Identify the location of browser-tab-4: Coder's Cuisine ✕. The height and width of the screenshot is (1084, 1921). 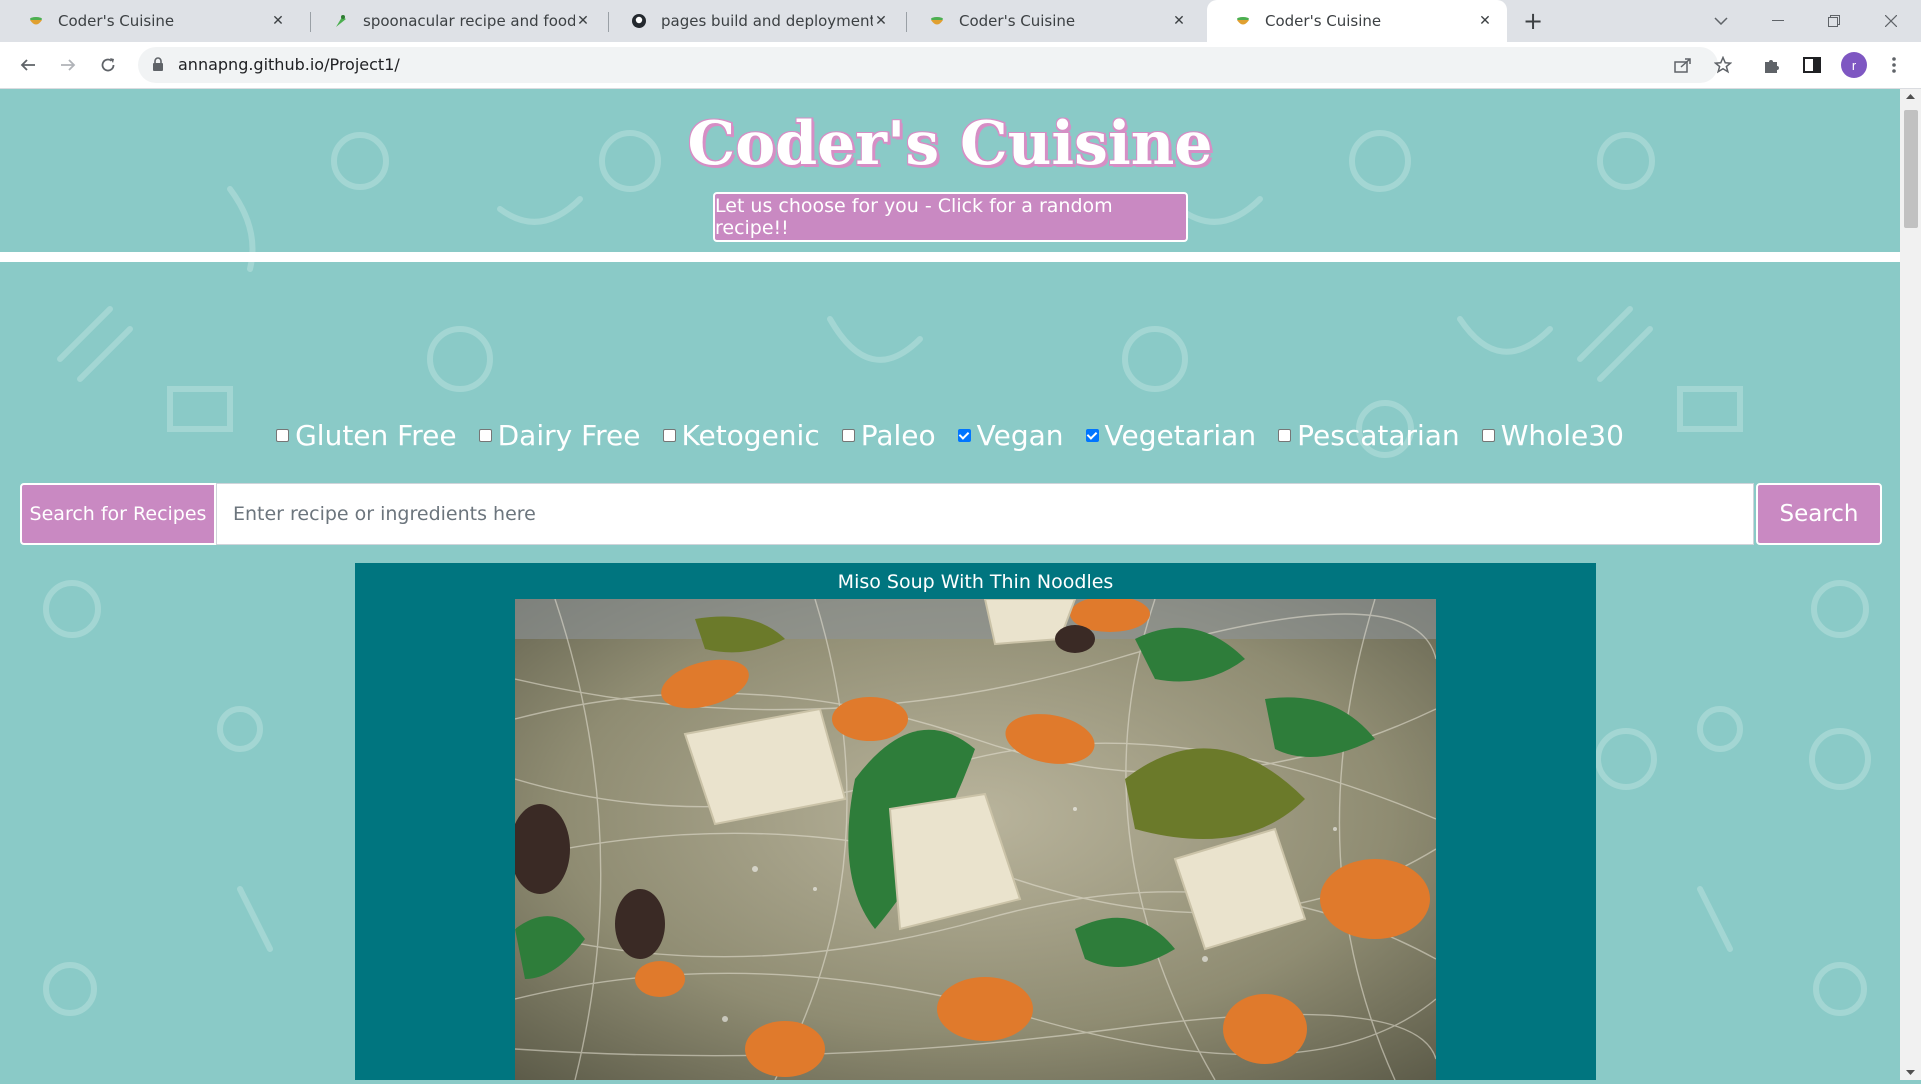
(1051, 21).